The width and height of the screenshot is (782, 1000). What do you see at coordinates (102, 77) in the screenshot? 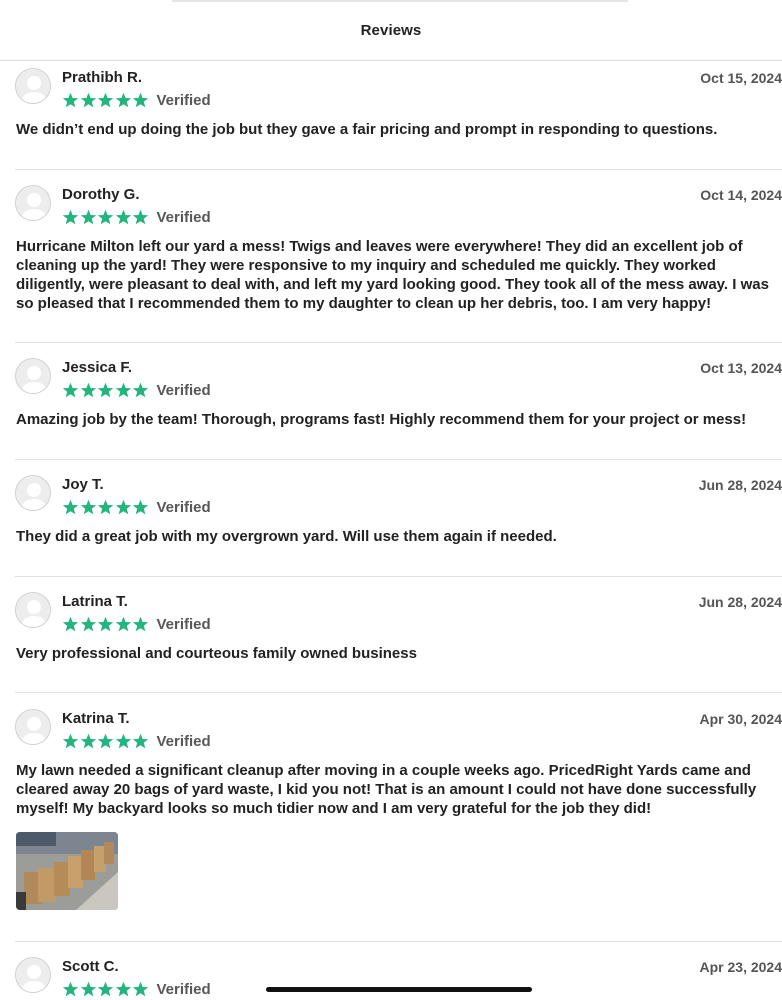
I see `reviewer-name: Prathibh R.` at bounding box center [102, 77].